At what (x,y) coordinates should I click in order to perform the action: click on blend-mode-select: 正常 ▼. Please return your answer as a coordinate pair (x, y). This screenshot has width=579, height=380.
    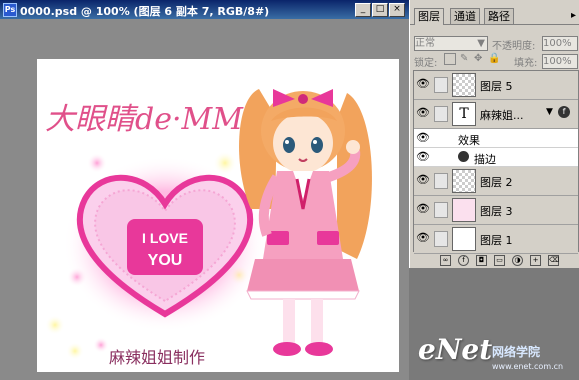
    Looking at the image, I should click on (451, 43).